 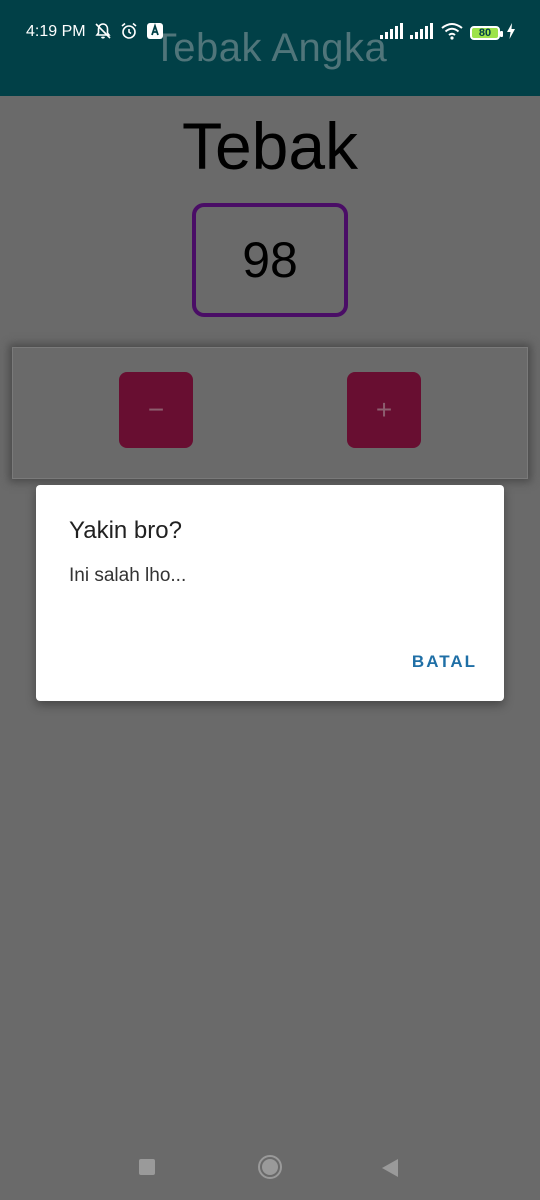 I want to click on charging-icon, so click(x=511, y=33).